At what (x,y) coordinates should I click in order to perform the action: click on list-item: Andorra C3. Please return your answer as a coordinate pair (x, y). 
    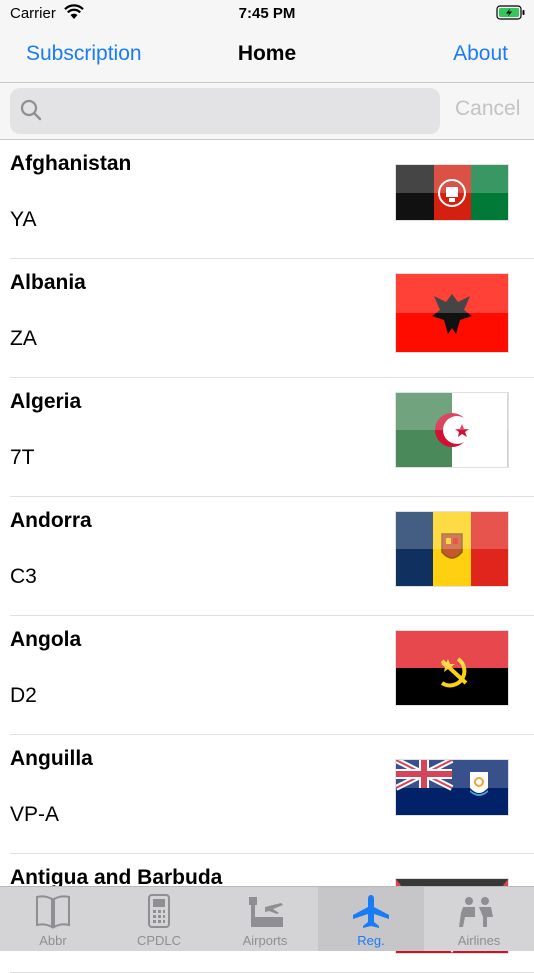
    Looking at the image, I should click on (272, 556).